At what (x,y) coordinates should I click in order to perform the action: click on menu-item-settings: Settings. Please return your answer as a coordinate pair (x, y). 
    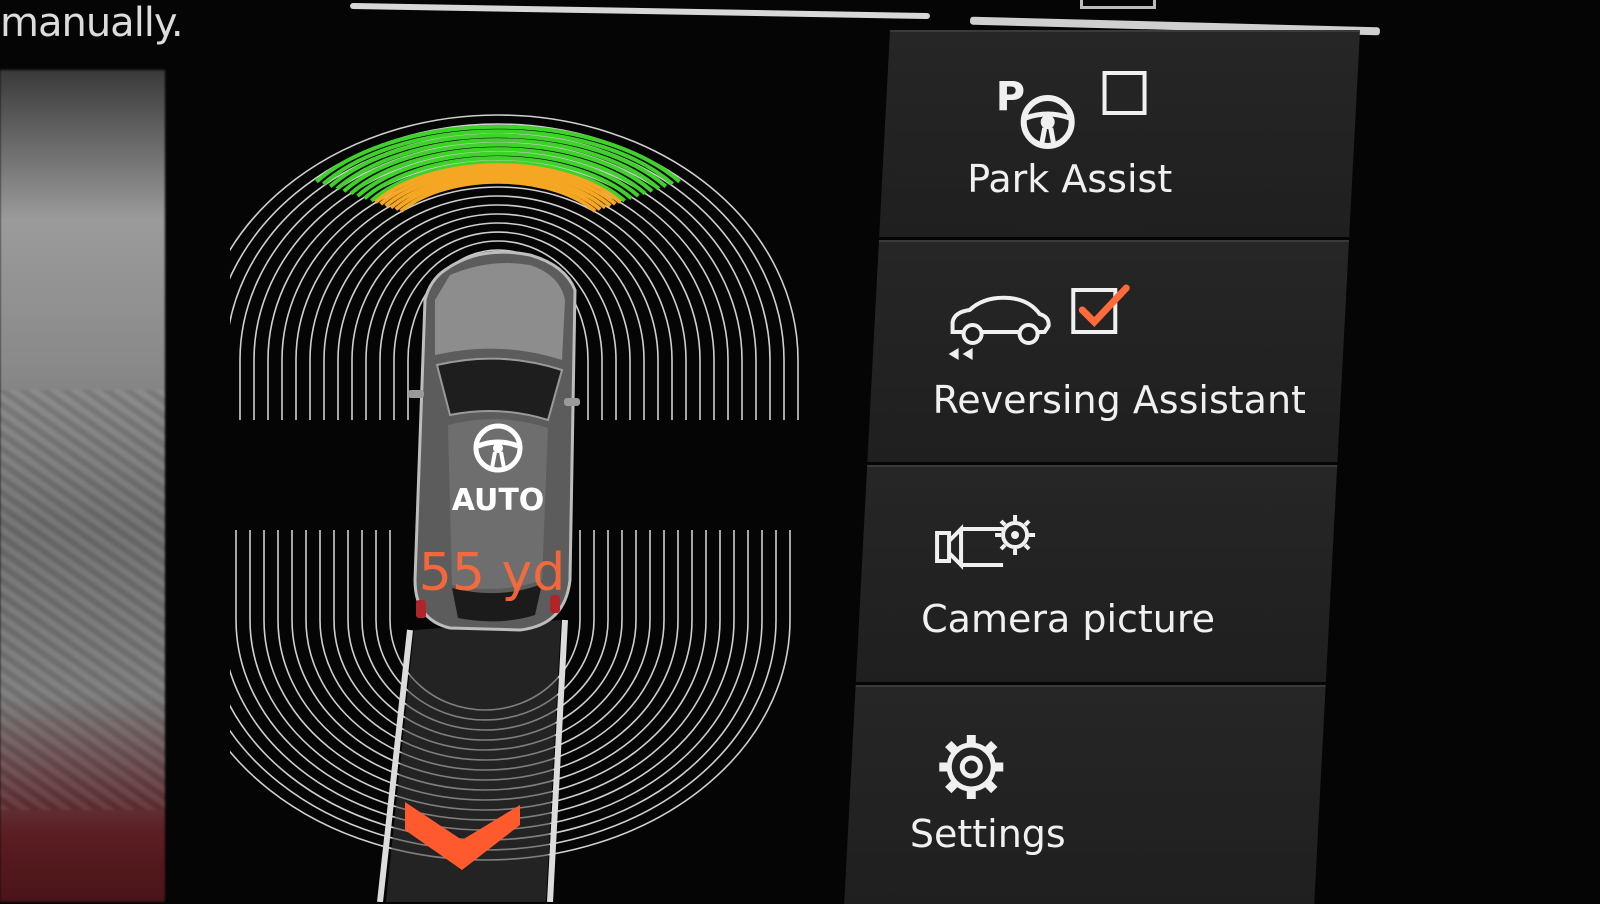
    Looking at the image, I should click on (1085, 794).